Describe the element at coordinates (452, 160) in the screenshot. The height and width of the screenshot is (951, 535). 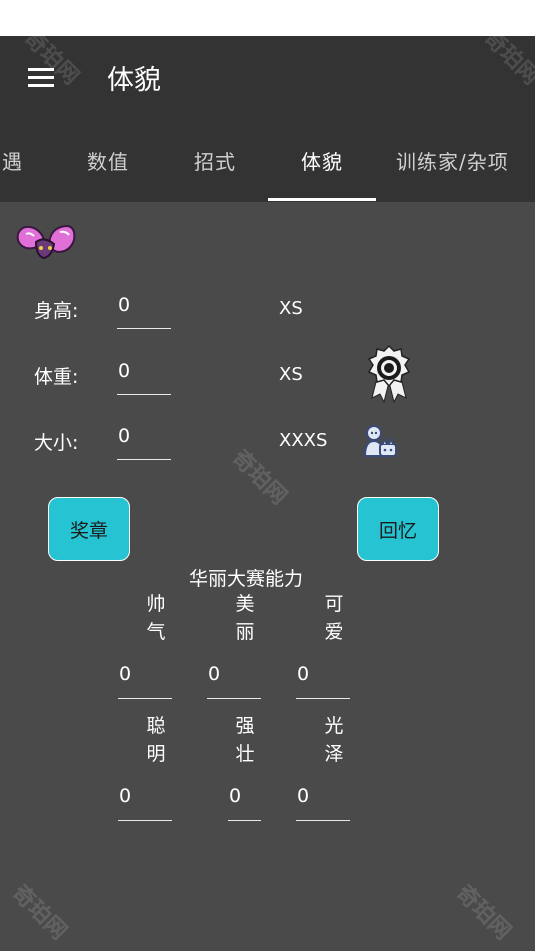
I see `tab-trainer-misc: 训练家/杂项` at that location.